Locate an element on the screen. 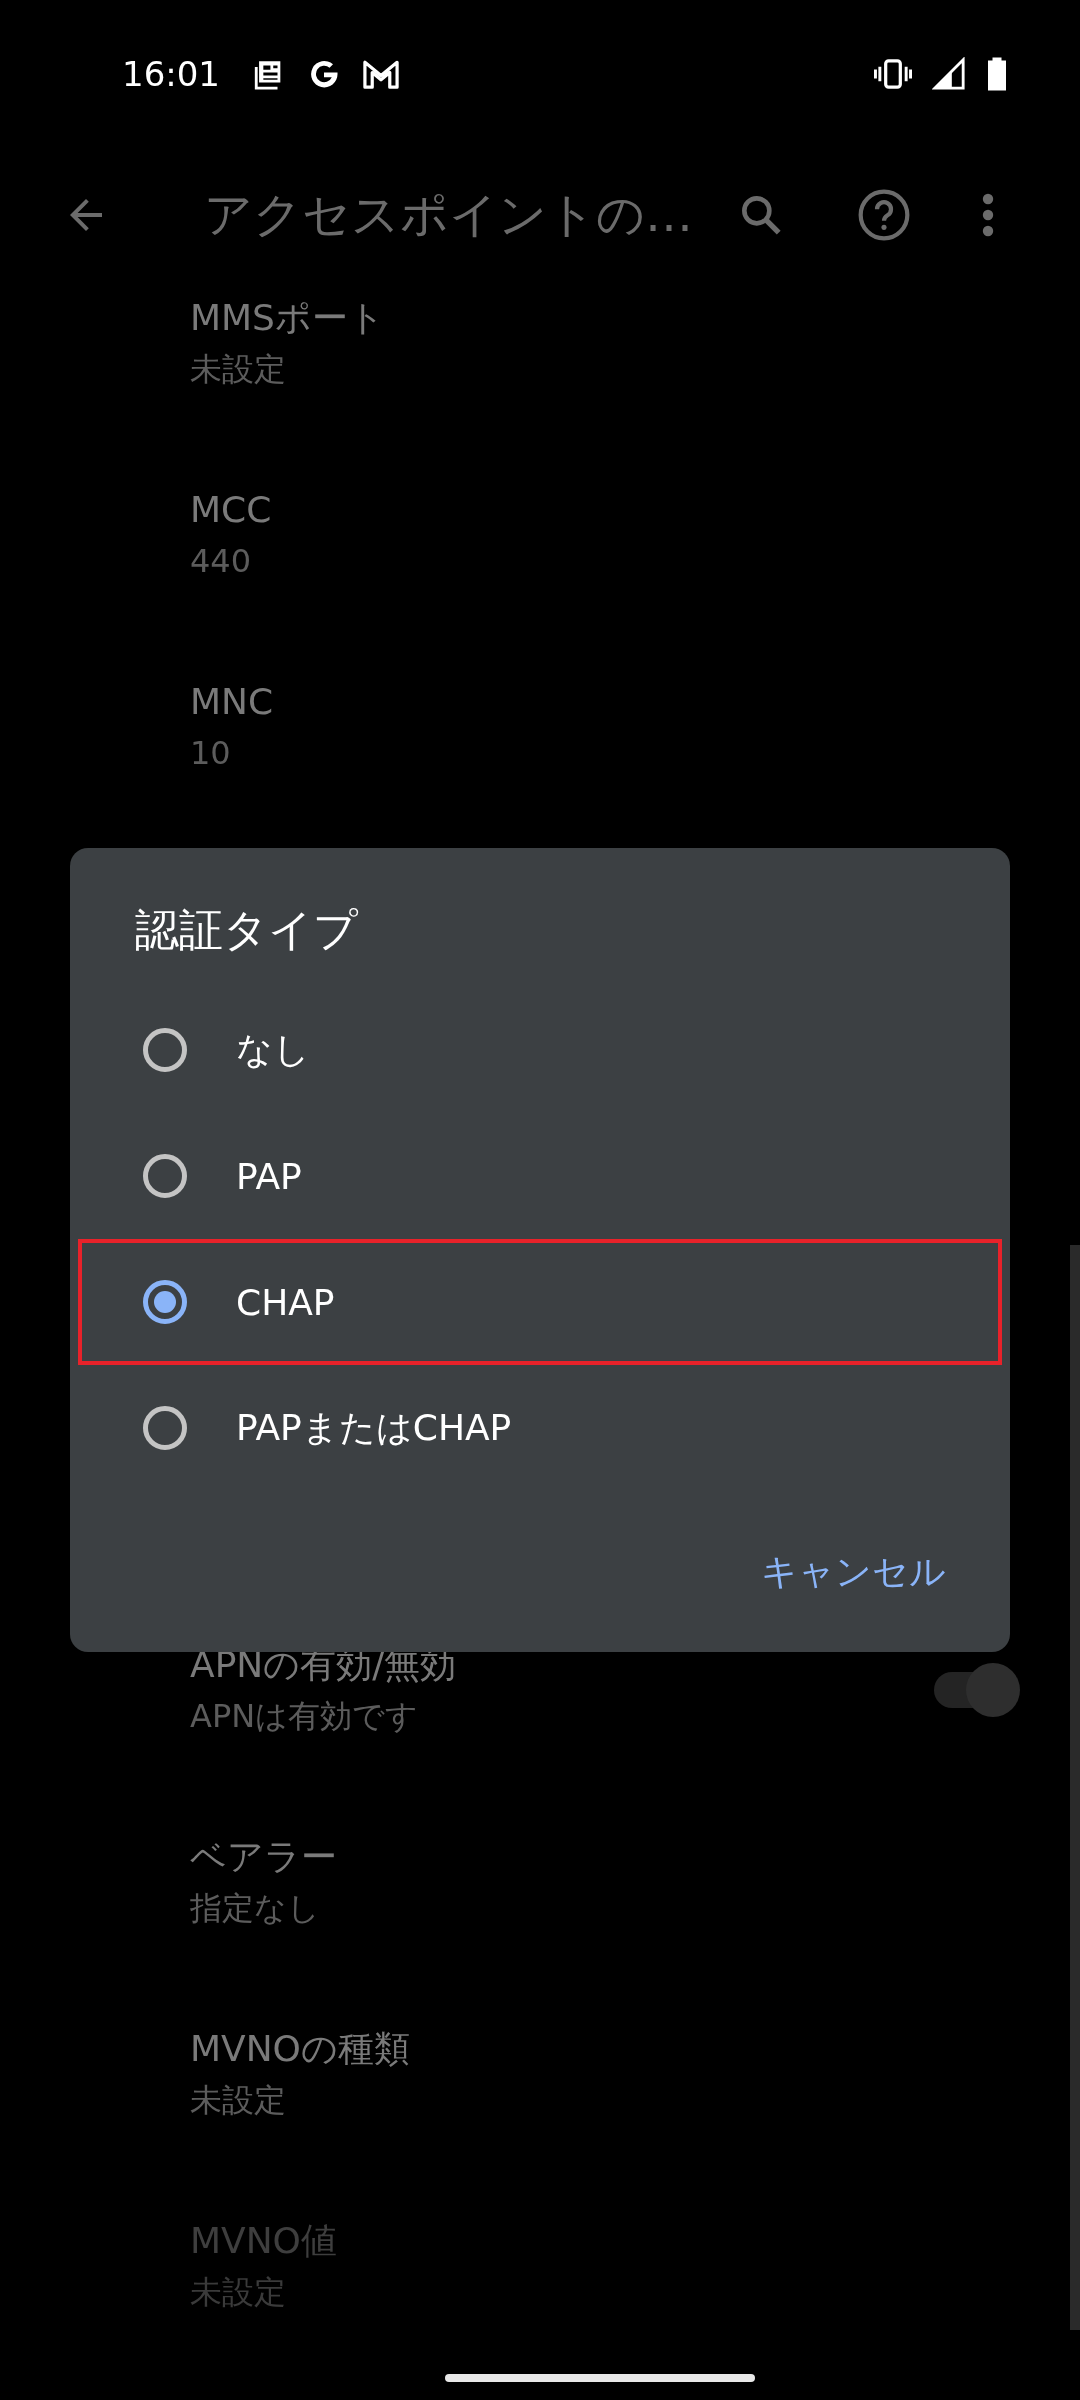 The width and height of the screenshot is (1080, 2400). status-time: 16:01 is located at coordinates (171, 74).